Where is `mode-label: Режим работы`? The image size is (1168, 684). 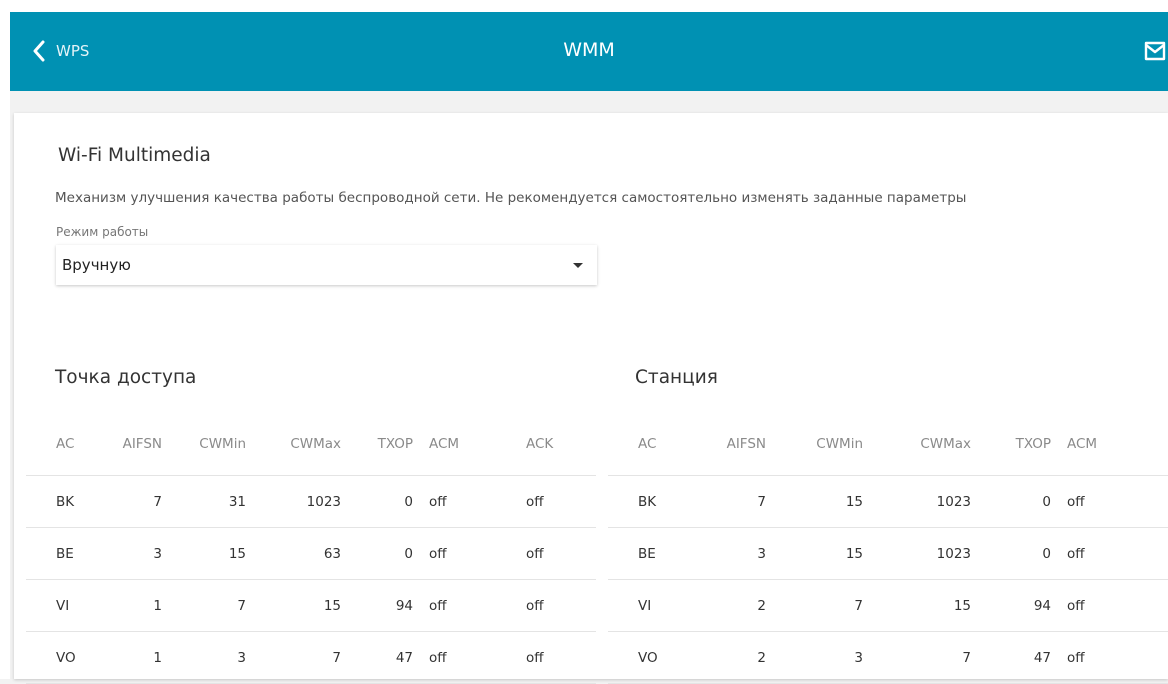
mode-label: Режим работы is located at coordinates (102, 232).